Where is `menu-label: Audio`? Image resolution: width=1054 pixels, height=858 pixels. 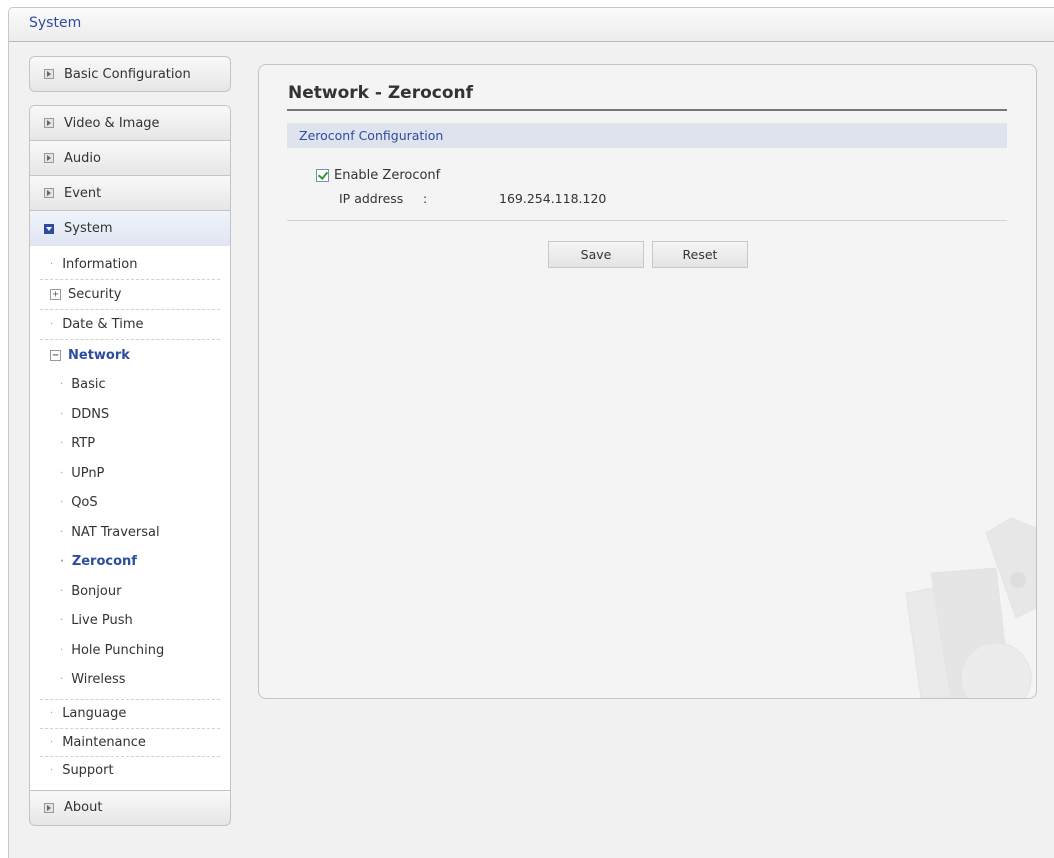 menu-label: Audio is located at coordinates (82, 158).